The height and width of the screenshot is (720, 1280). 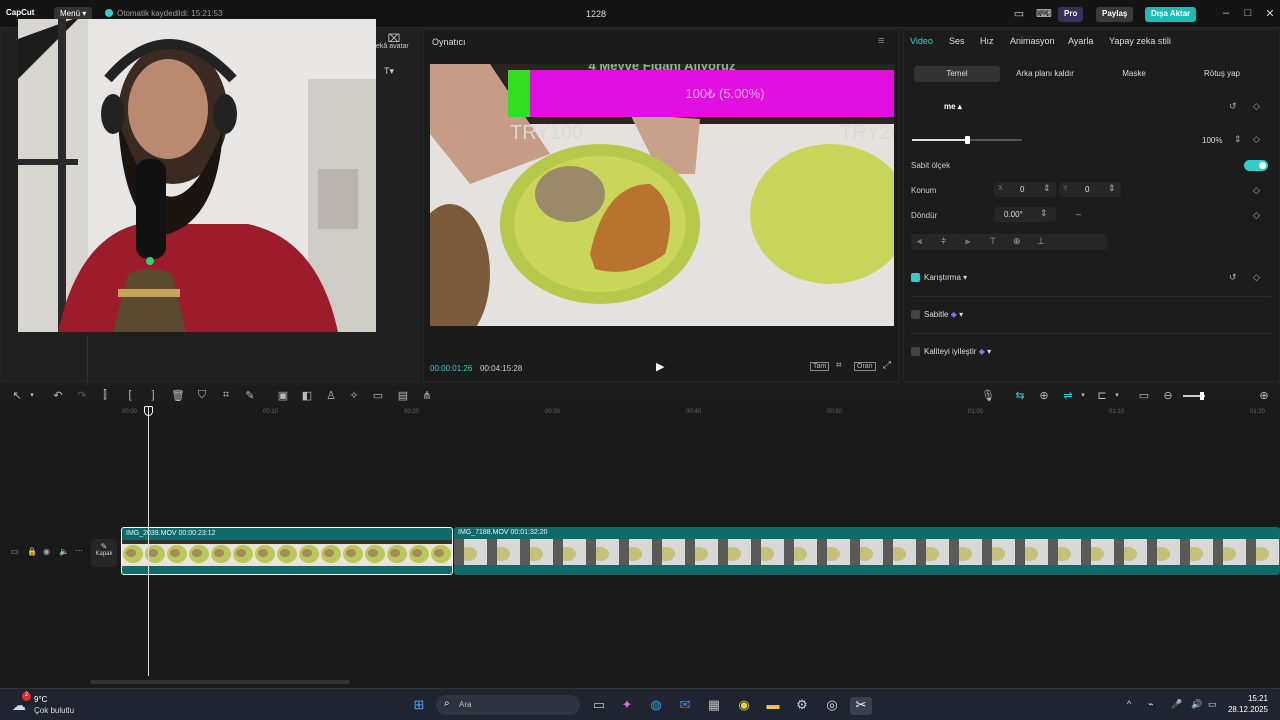 What do you see at coordinates (1202, 396) in the screenshot?
I see `zoom-slider-knob` at bounding box center [1202, 396].